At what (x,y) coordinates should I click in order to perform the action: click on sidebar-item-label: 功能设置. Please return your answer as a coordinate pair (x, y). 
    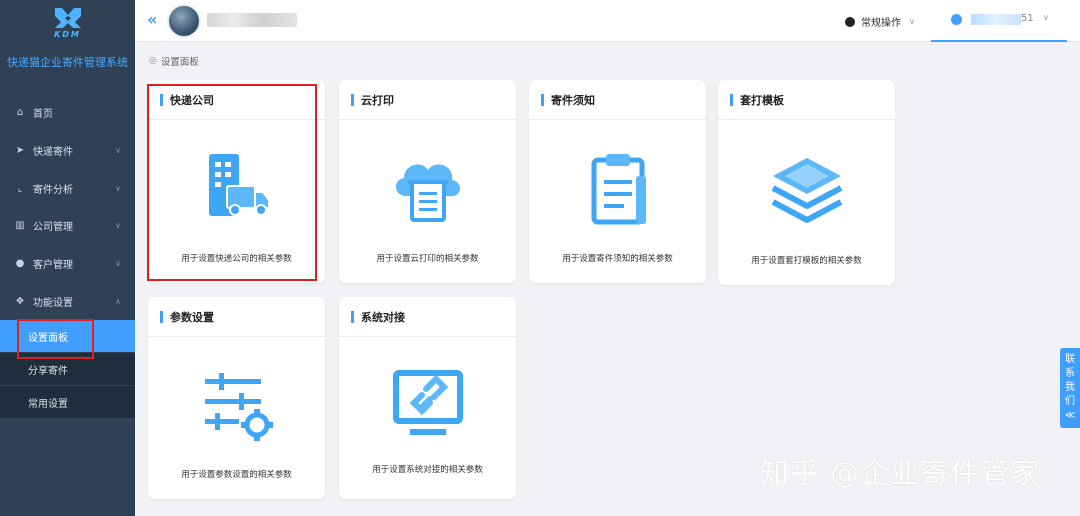
    Looking at the image, I should click on (53, 303).